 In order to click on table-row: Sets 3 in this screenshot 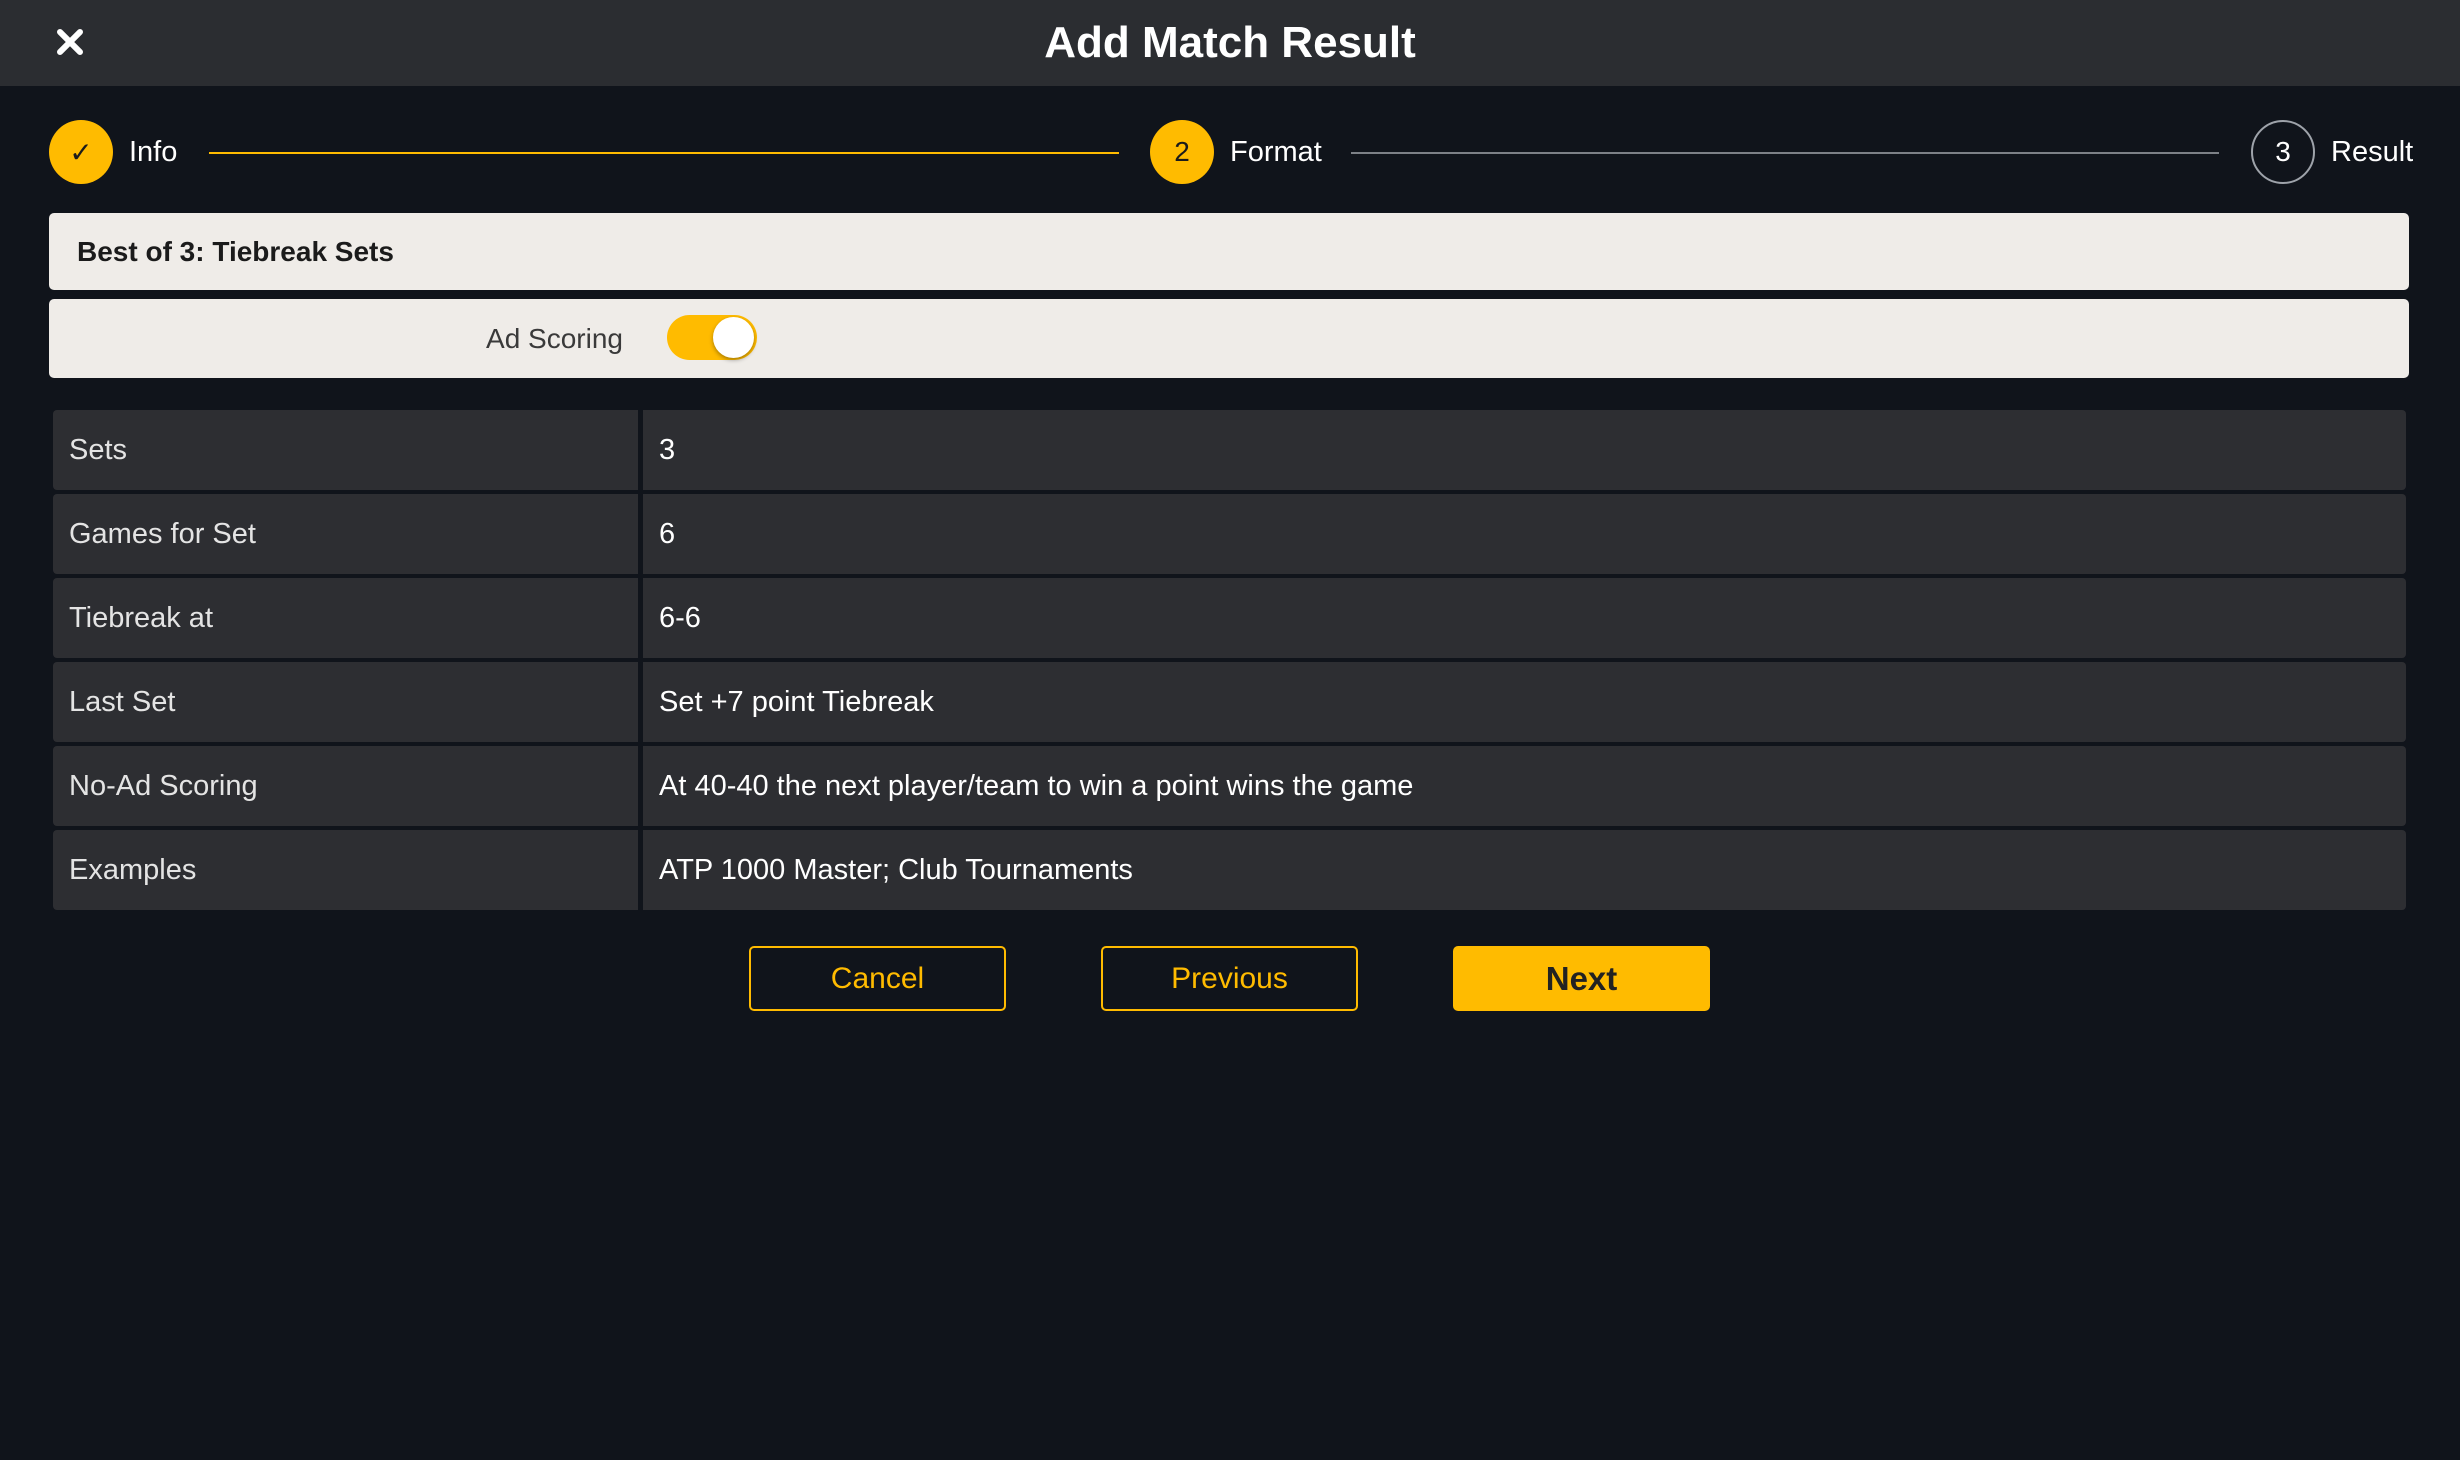, I will do `click(1229, 450)`.